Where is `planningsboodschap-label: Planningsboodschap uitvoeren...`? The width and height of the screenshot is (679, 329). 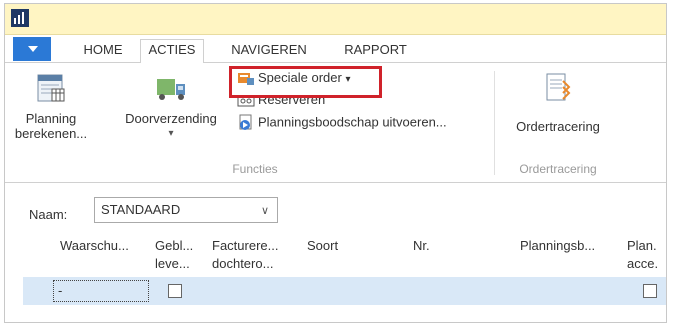 planningsboodschap-label: Planningsboodschap uitvoeren... is located at coordinates (352, 122).